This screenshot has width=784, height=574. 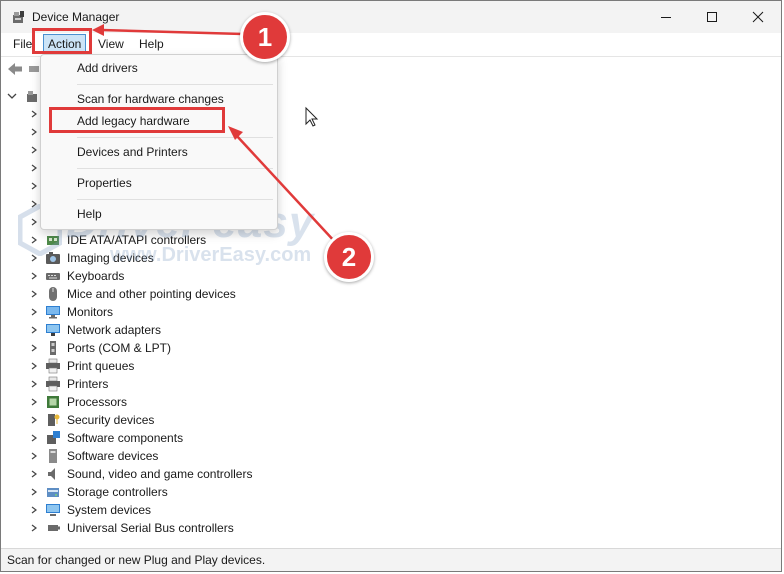 What do you see at coordinates (265, 37) in the screenshot?
I see `callout-step-1: 1` at bounding box center [265, 37].